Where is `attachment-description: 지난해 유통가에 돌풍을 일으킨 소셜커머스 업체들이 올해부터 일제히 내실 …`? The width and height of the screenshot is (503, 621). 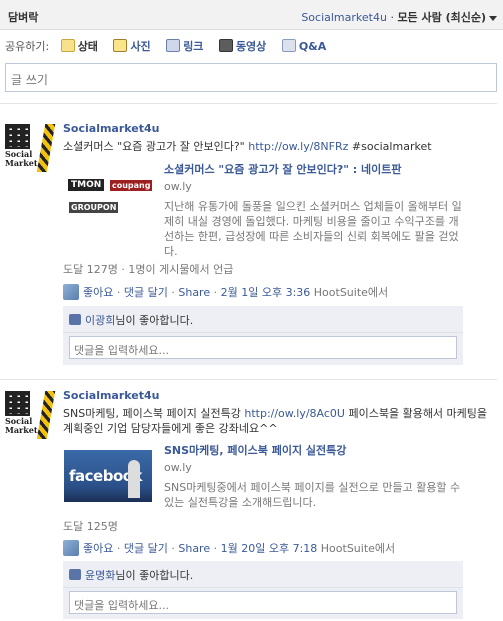 attachment-description: 지난해 유통가에 돌풍을 일으킨 소셜커머스 업체들이 올해부터 일제히 내실 … is located at coordinates (313, 229).